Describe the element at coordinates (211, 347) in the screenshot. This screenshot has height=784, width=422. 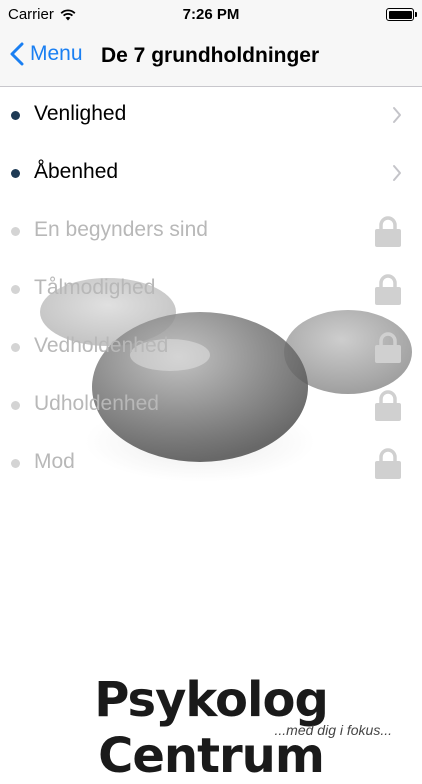
I see `list-item-vedholdenhed: Vedholdenhed` at that location.